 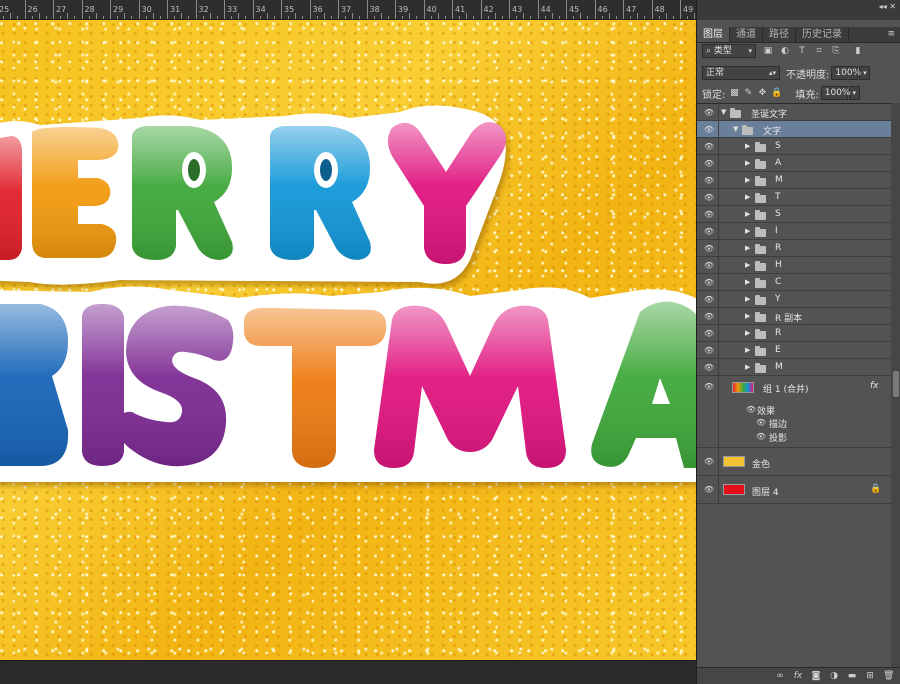 I want to click on lock-position-icon: ✥, so click(x=762, y=93).